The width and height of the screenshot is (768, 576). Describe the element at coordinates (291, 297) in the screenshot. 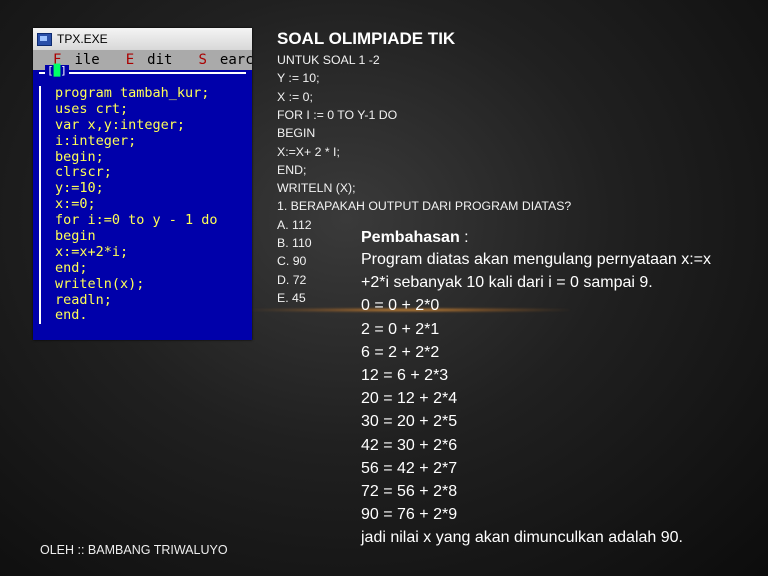

I see `question-line: E. 45` at that location.